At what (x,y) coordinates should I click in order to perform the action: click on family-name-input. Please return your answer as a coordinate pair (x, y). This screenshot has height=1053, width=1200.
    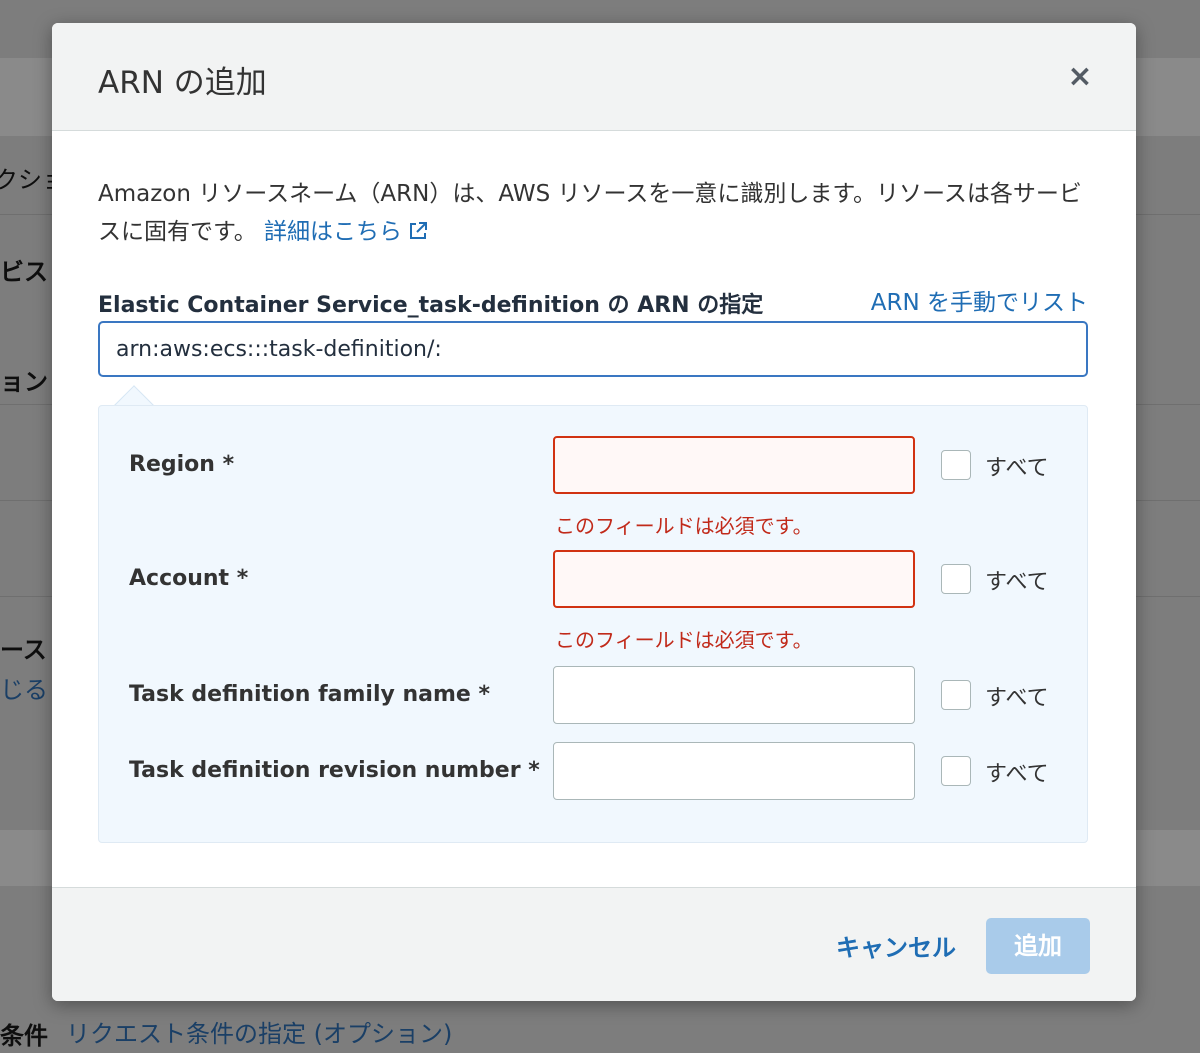
    Looking at the image, I should click on (734, 695).